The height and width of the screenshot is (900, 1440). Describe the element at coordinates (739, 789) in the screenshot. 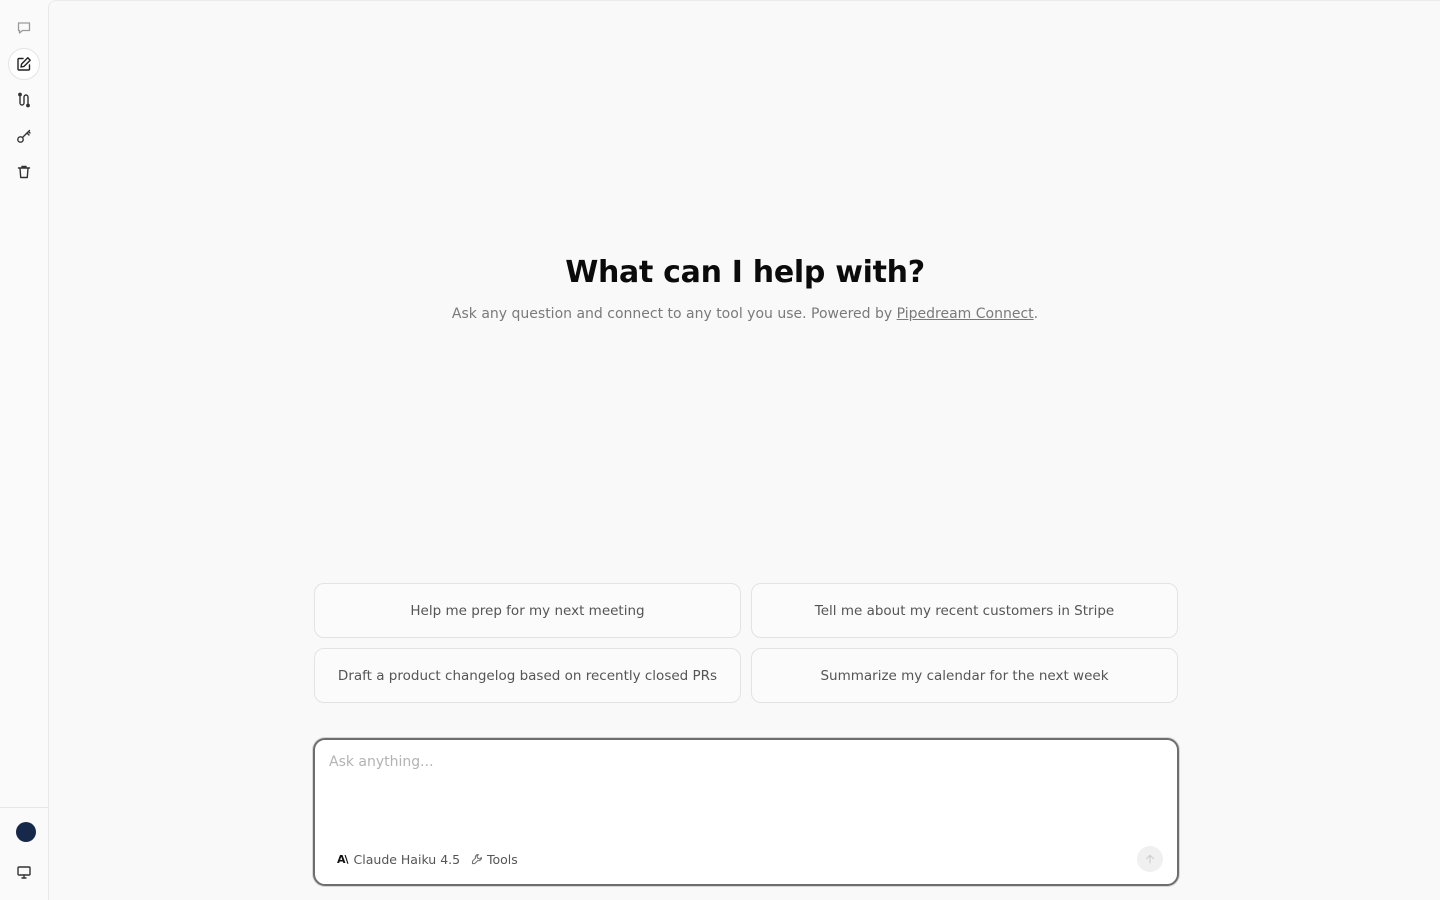

I see `message-input` at that location.